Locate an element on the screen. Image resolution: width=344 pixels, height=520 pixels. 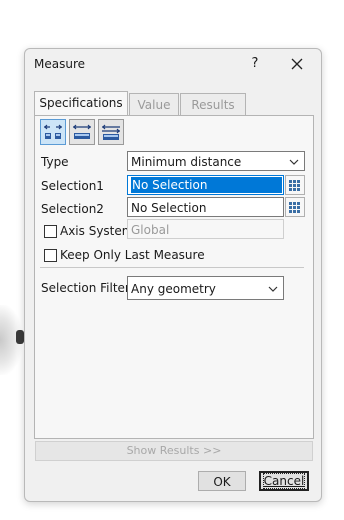
selection1-picker-button is located at coordinates (295, 185).